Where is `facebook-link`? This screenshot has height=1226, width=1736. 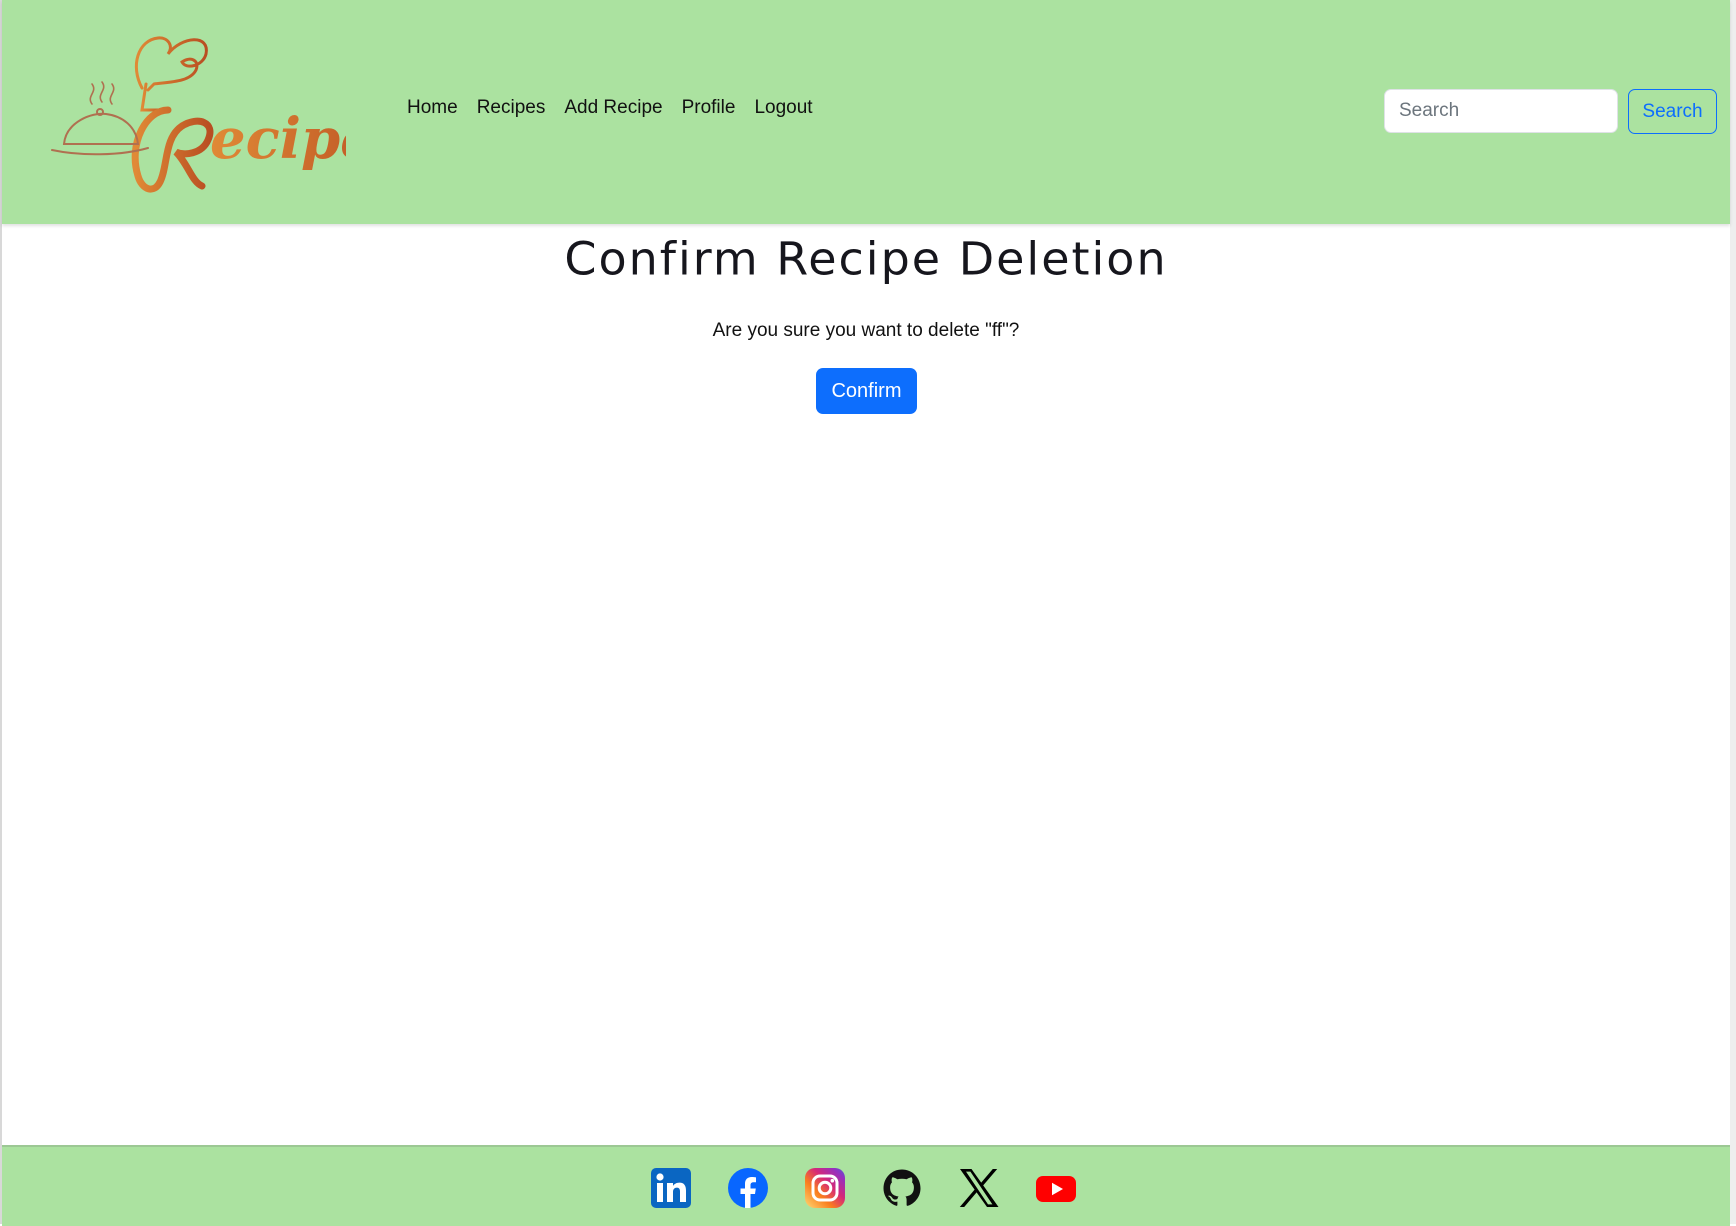 facebook-link is located at coordinates (748, 1188).